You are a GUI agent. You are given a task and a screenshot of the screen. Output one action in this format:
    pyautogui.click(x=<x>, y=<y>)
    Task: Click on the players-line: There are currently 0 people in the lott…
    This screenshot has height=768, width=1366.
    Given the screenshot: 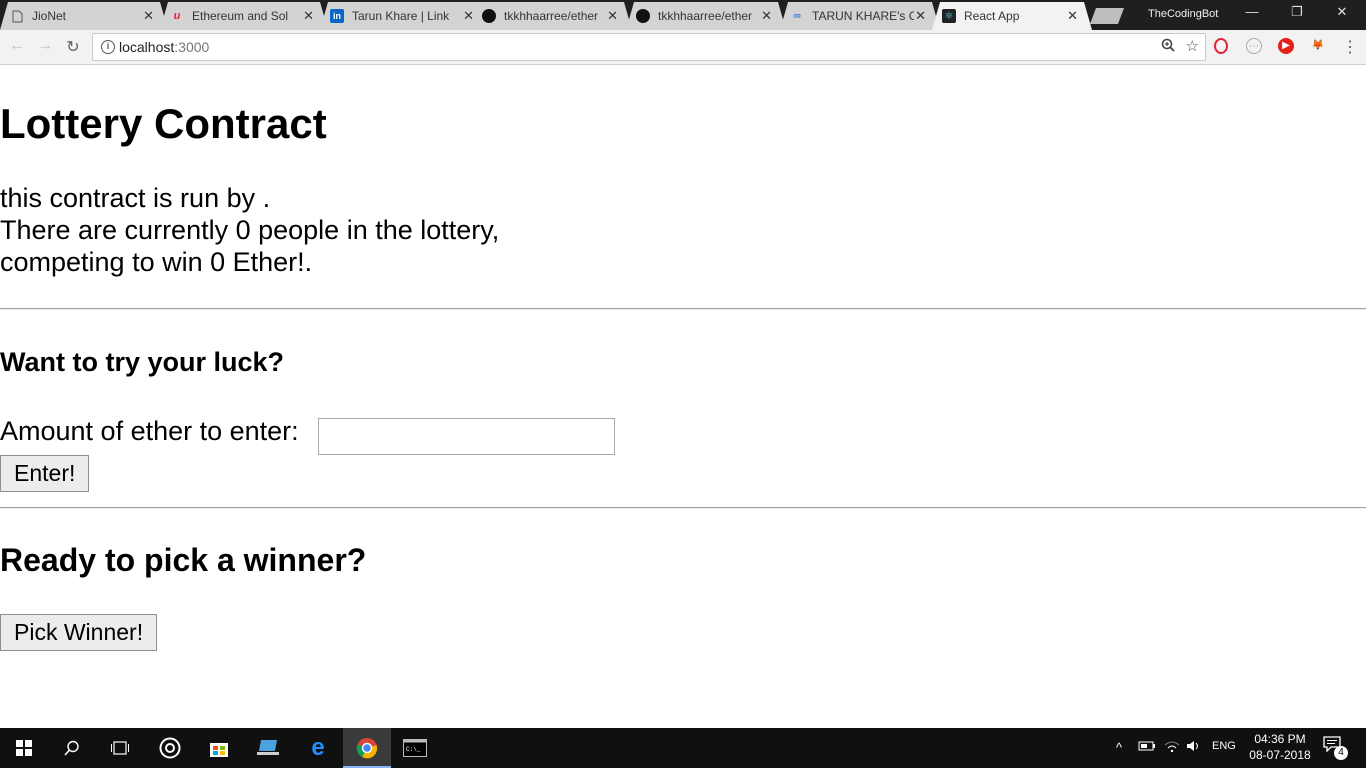 What is the action you would take?
    pyautogui.click(x=250, y=230)
    